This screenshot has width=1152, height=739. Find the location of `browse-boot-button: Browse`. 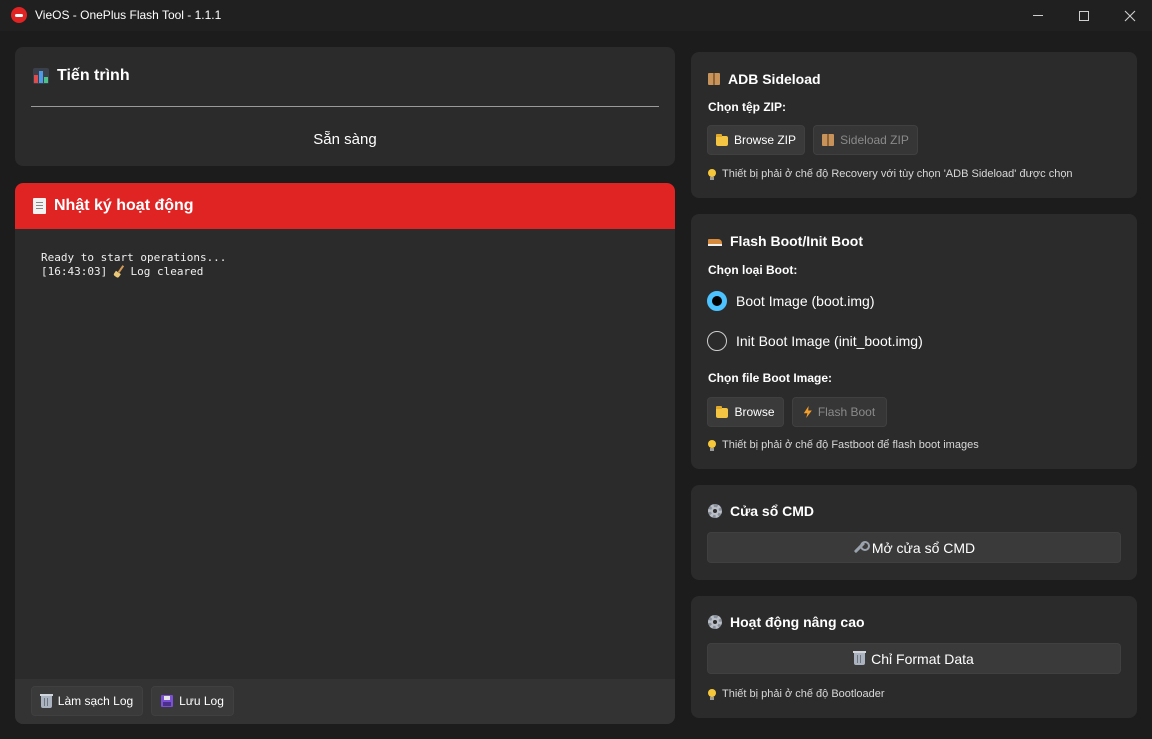

browse-boot-button: Browse is located at coordinates (745, 412).